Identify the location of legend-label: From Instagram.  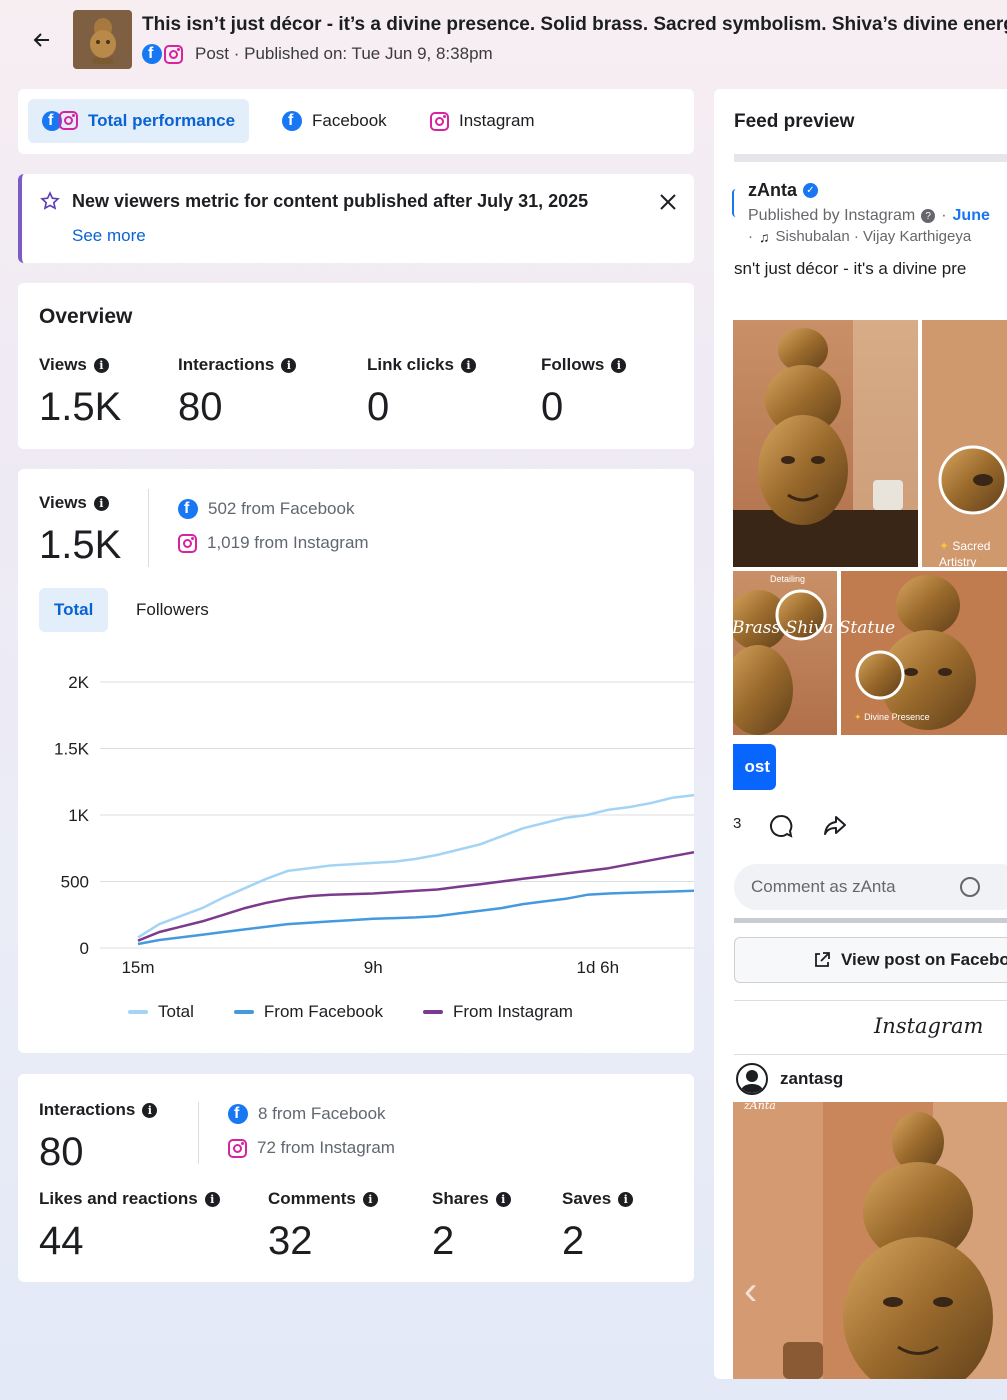
(512, 1011).